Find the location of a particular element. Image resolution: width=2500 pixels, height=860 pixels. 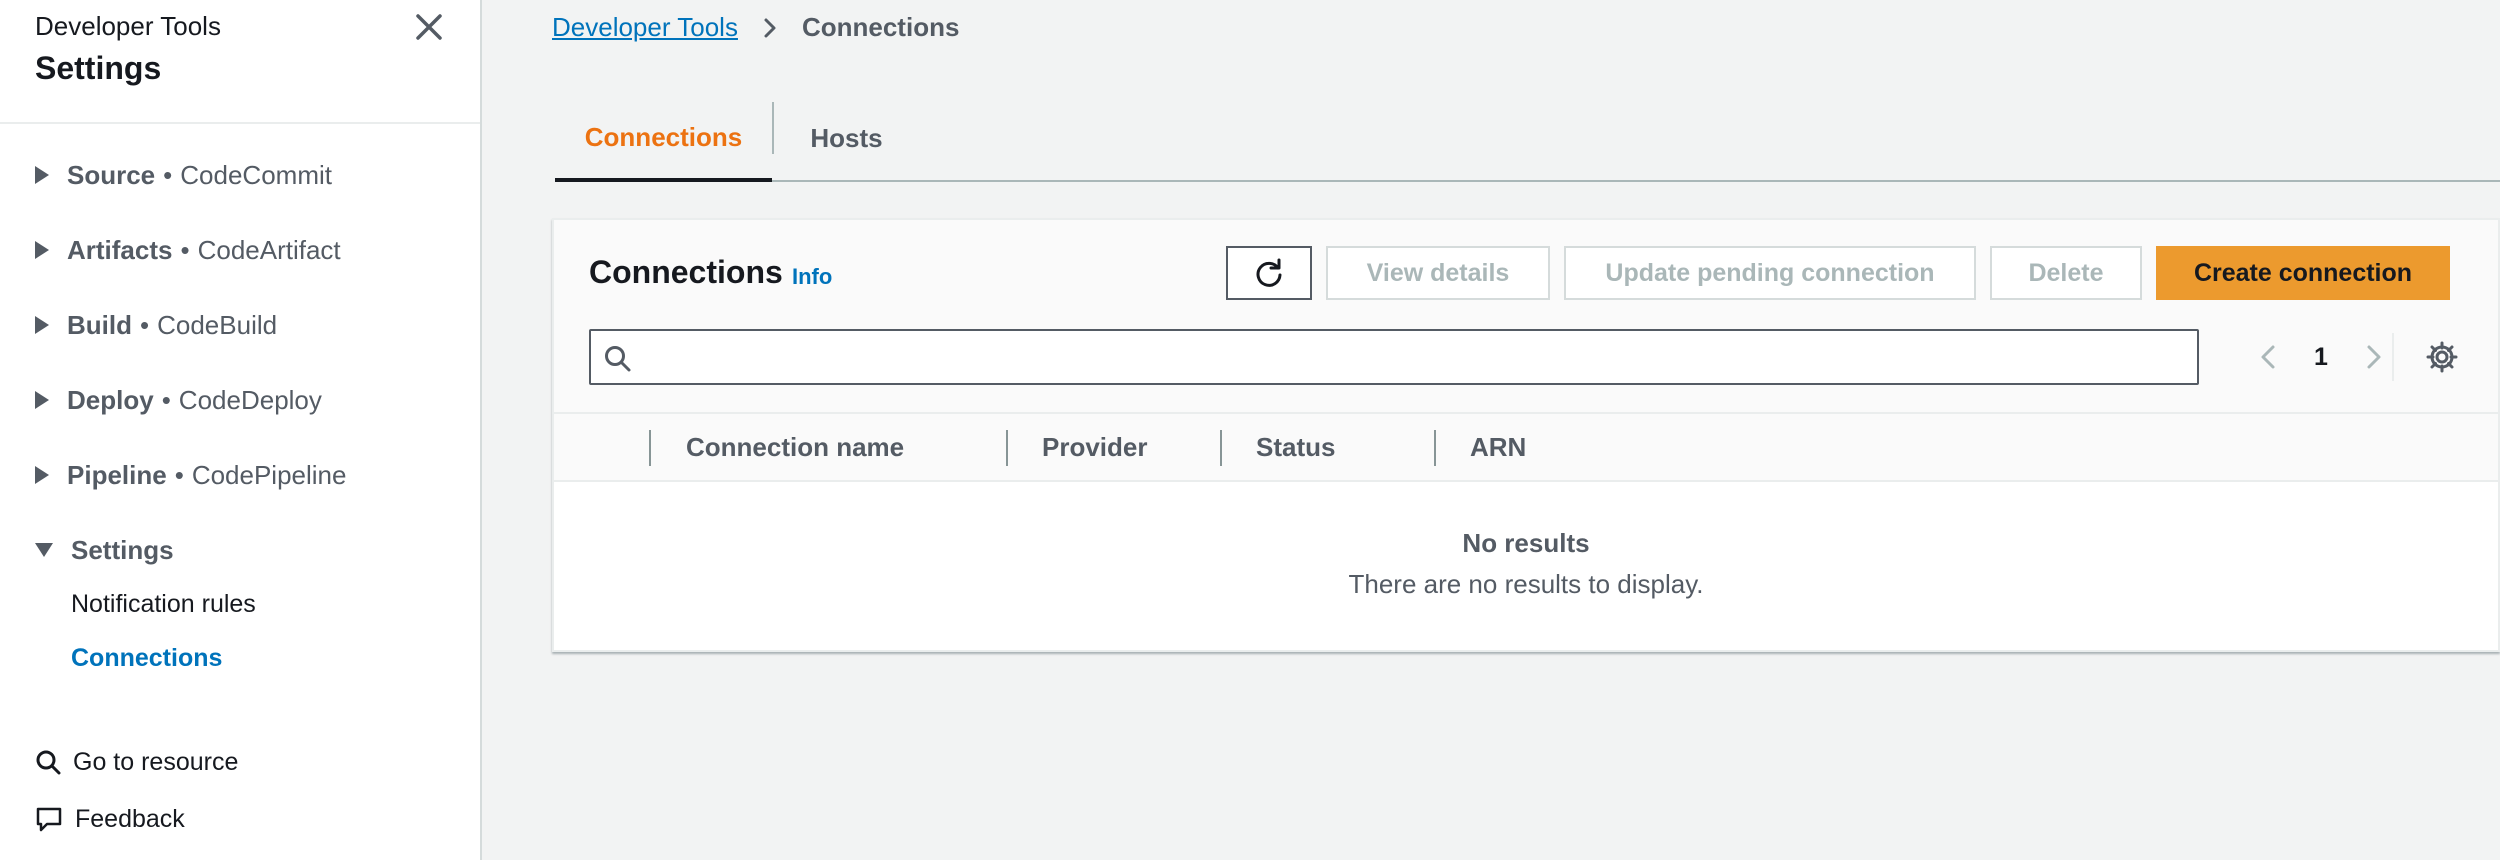

sidebar-section-build: Build • CodeBuild is located at coordinates (156, 325).